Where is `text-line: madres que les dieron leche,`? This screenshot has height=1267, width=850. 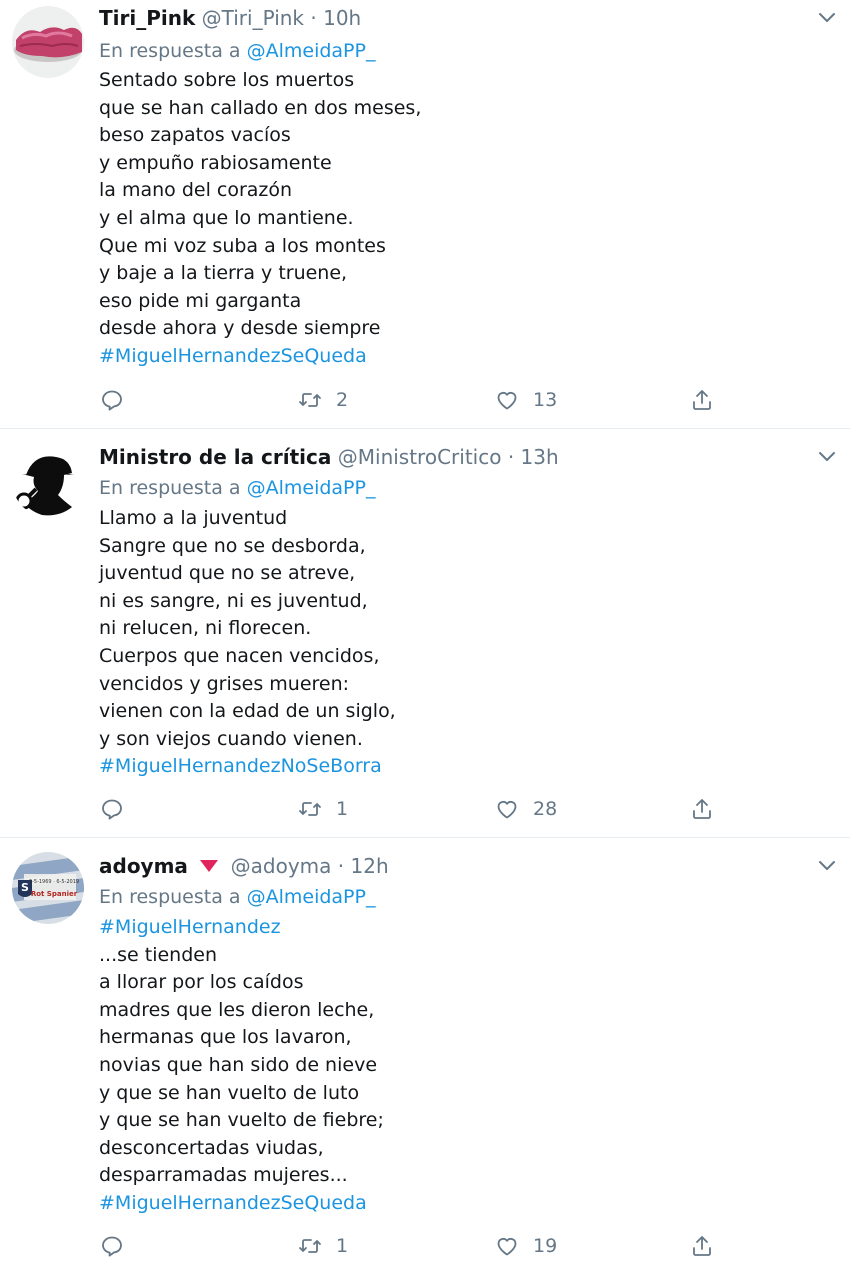
text-line: madres que les dieron leche, is located at coordinates (237, 1009).